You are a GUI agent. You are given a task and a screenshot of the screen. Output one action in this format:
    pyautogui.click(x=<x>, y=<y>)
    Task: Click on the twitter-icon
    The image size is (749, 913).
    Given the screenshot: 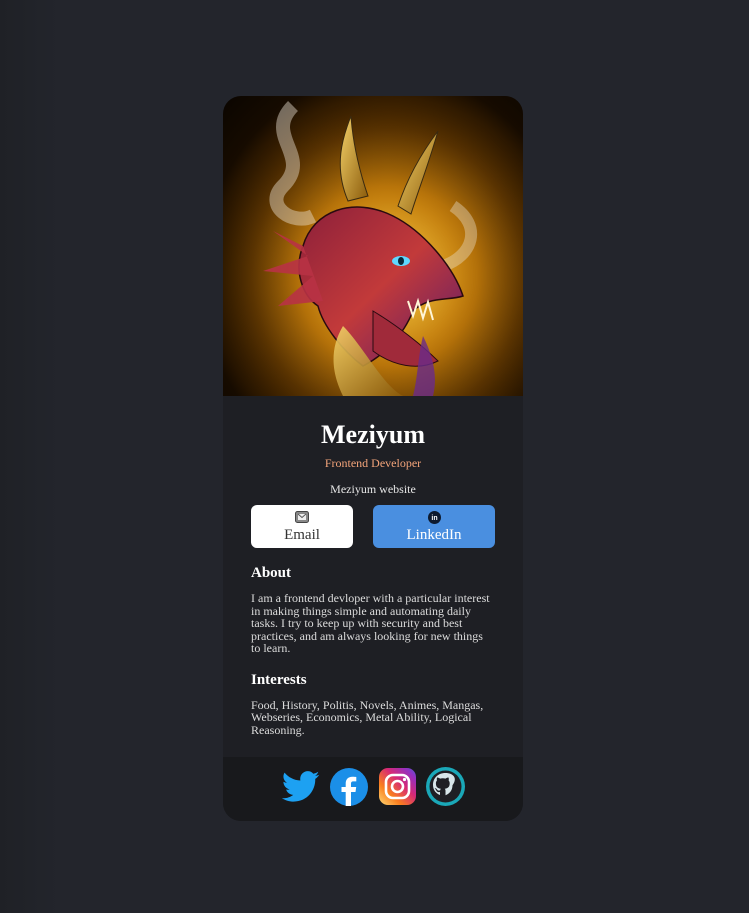 What is the action you would take?
    pyautogui.click(x=300, y=789)
    